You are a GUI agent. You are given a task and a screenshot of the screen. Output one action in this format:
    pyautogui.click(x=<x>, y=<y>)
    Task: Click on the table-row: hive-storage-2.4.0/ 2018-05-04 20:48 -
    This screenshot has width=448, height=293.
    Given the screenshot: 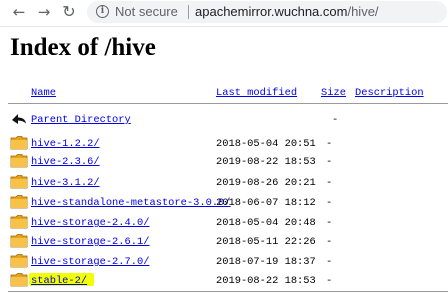 What is the action you would take?
    pyautogui.click(x=224, y=222)
    